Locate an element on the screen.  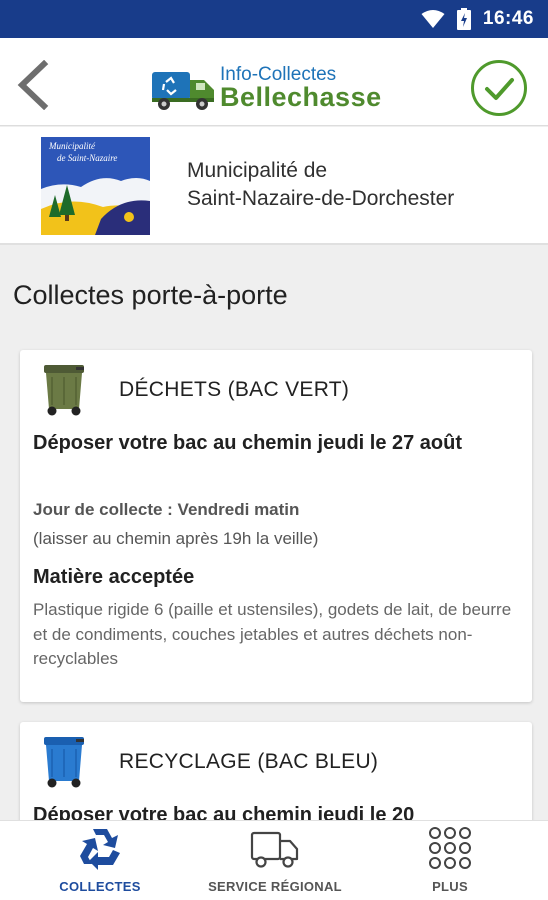
grid-icon is located at coordinates (450, 848).